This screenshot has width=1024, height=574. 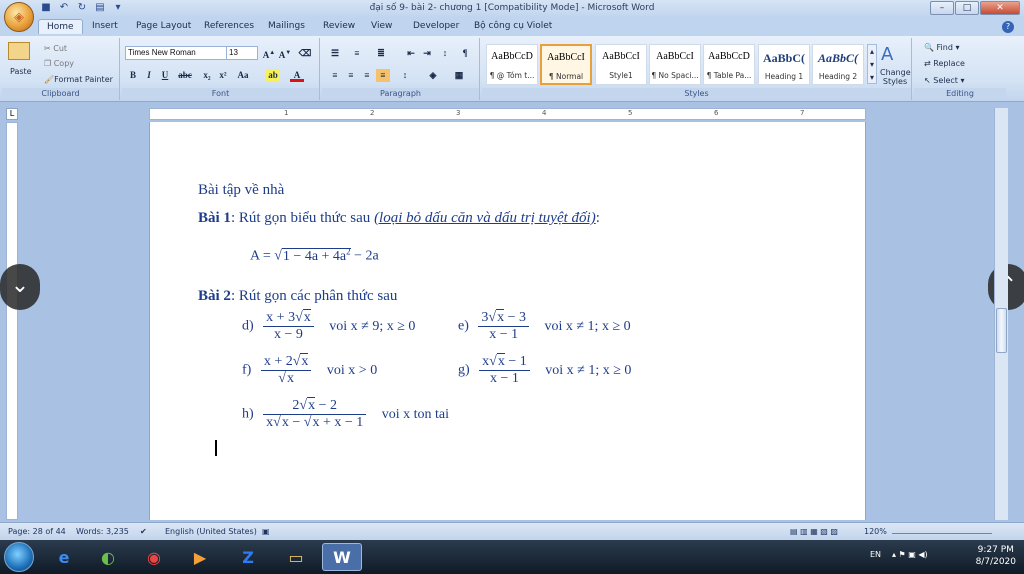 What do you see at coordinates (310, 369) in the screenshot?
I see `problem-f: f) x + 2√x √x voi x > 0` at bounding box center [310, 369].